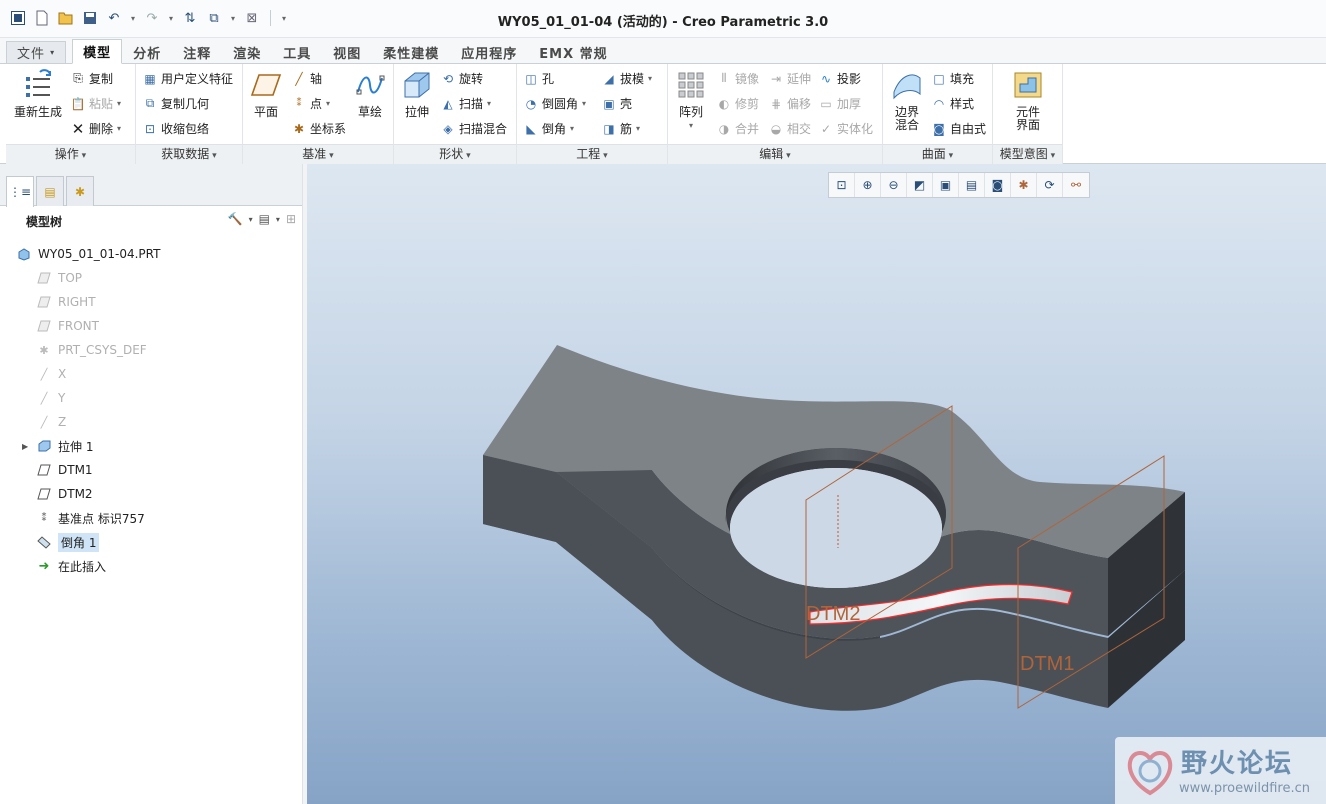 The height and width of the screenshot is (804, 1326). What do you see at coordinates (95, 129) in the screenshot?
I see `delete-button: ✕ 删除 ▾` at bounding box center [95, 129].